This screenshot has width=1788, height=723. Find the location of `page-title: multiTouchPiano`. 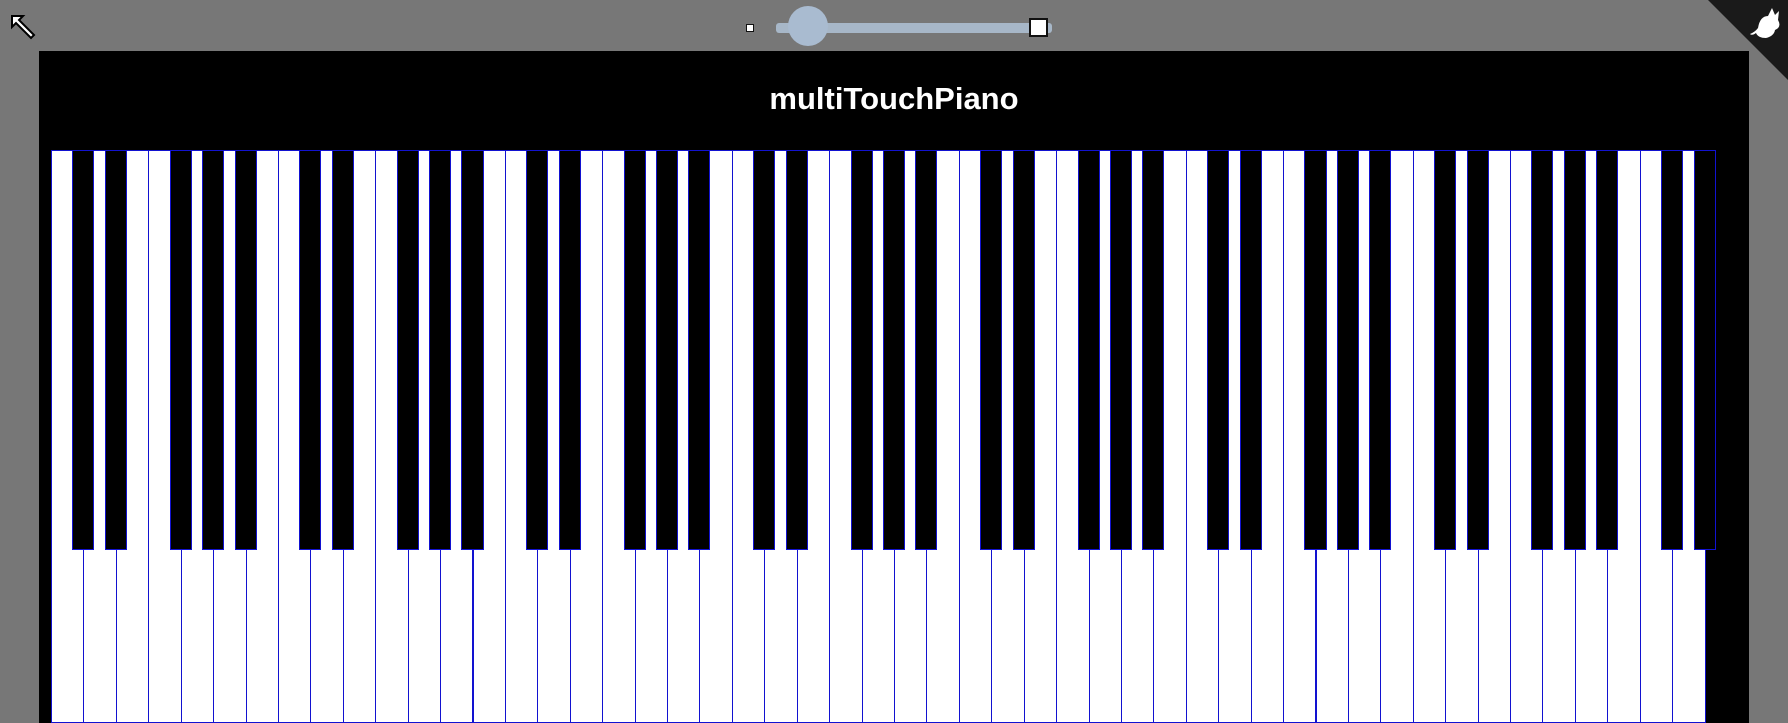

page-title: multiTouchPiano is located at coordinates (894, 98).